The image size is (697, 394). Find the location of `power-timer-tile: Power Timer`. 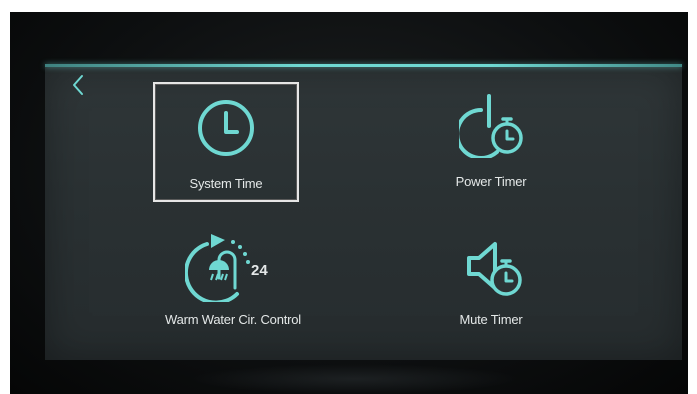

power-timer-tile: Power Timer is located at coordinates (491, 142).